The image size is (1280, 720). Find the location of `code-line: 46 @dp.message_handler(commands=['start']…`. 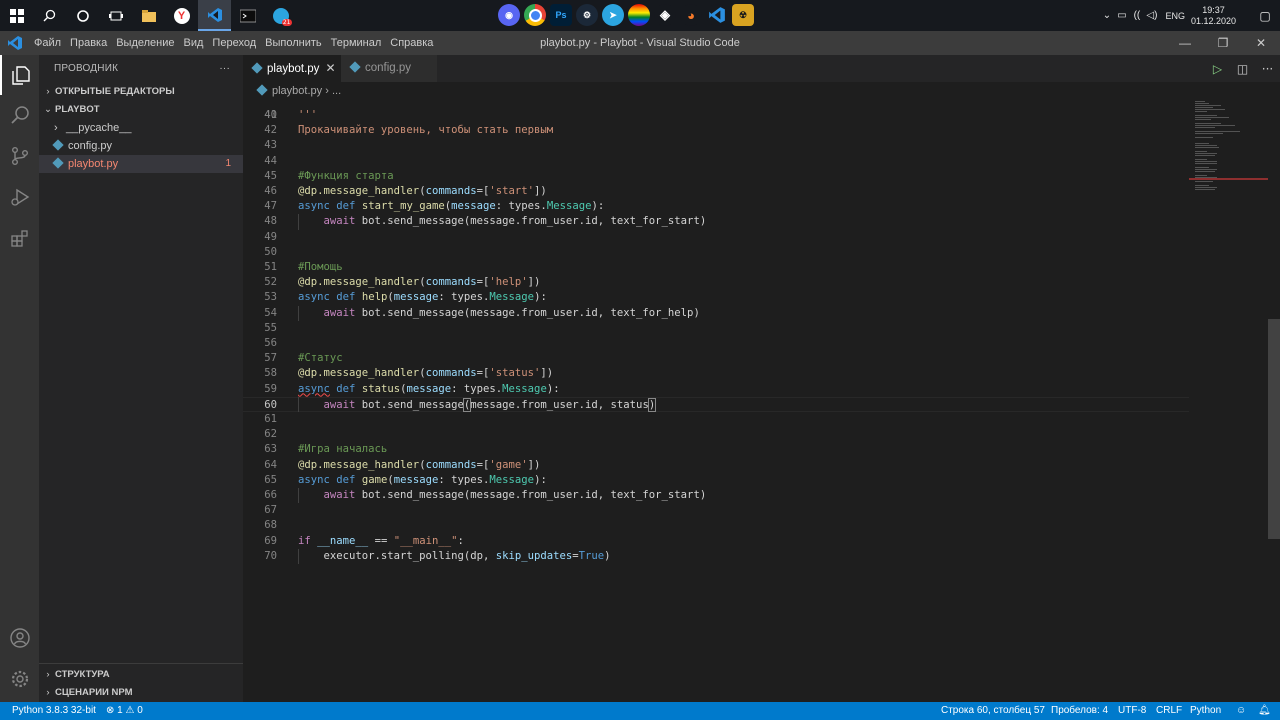

code-line: 46 @dp.message_handler(commands=['start']… is located at coordinates (716, 191).